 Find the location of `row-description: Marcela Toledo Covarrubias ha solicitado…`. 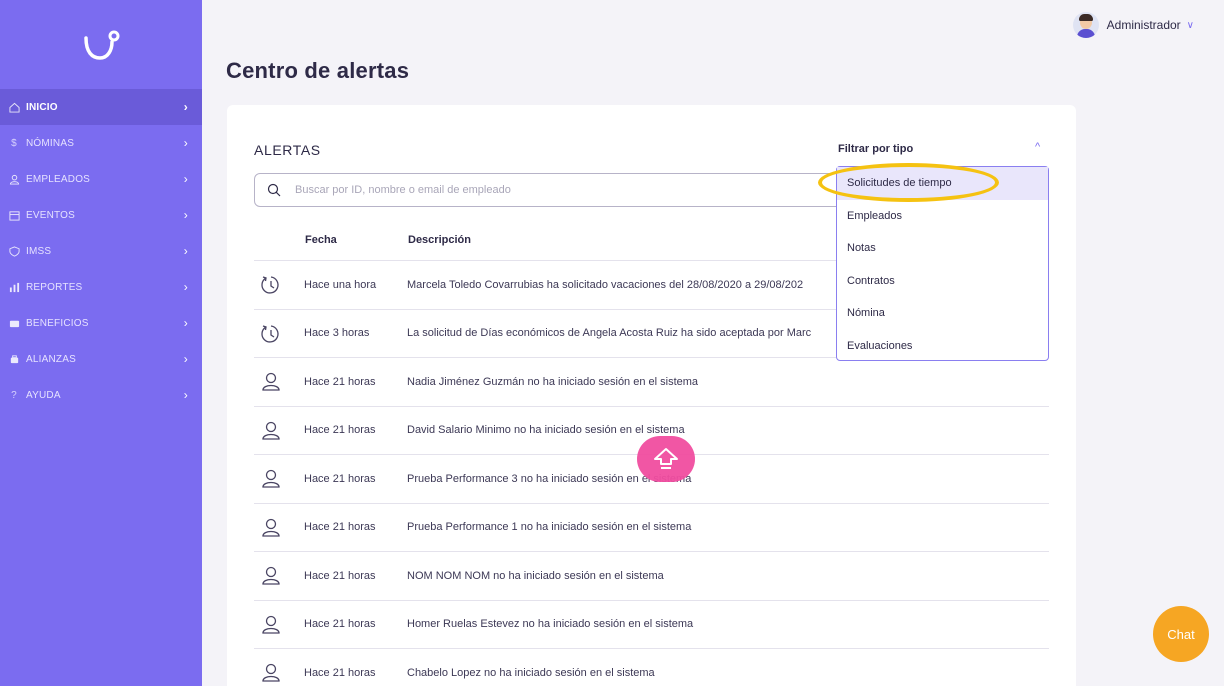

row-description: Marcela Toledo Covarrubias ha solicitado… is located at coordinates (605, 284).